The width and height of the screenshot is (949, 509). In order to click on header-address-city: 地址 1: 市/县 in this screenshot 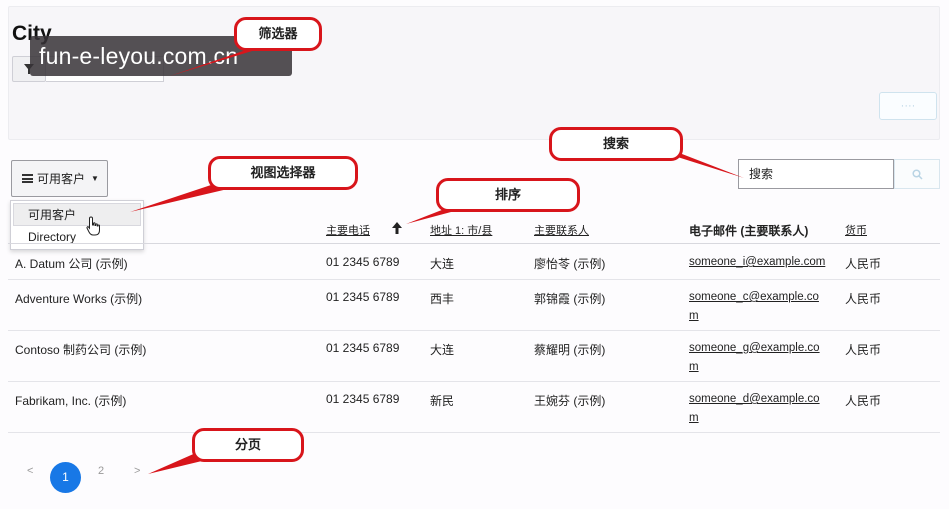, I will do `click(461, 230)`.